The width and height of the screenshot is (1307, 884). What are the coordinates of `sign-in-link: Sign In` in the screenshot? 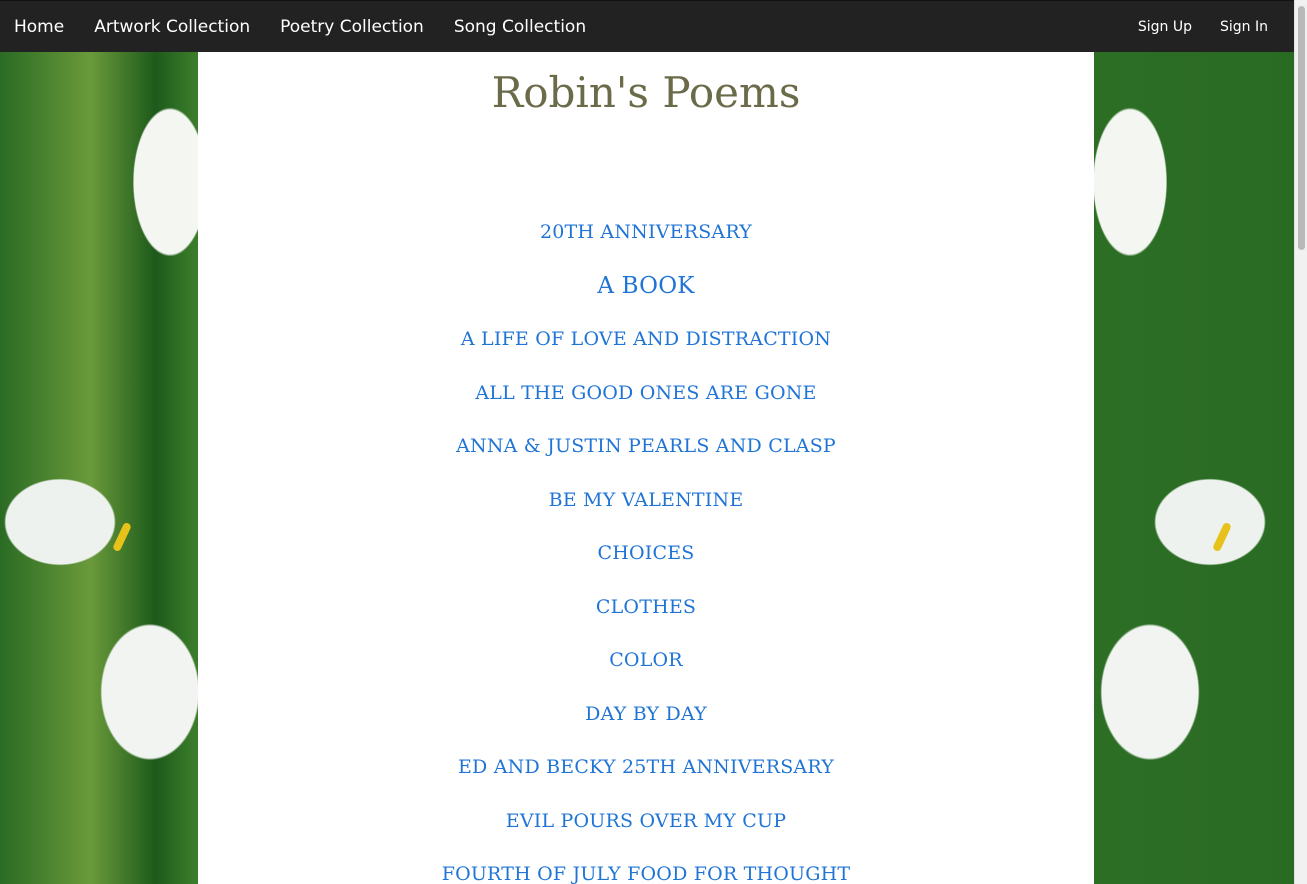 It's located at (1244, 27).